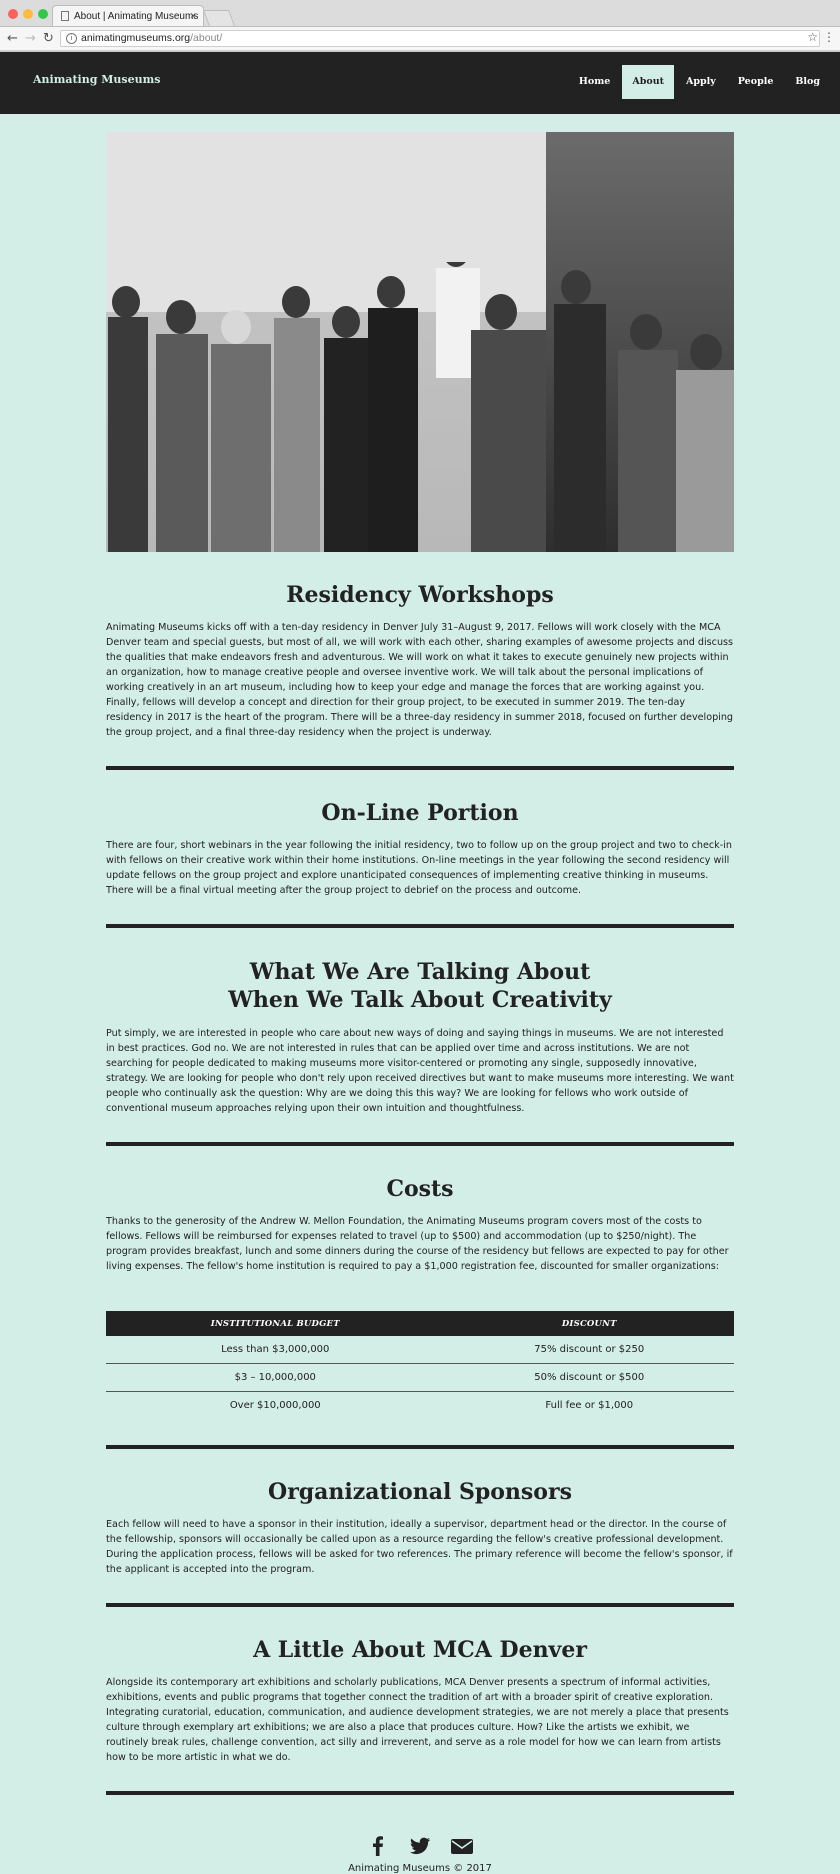 This screenshot has height=1874, width=840. I want to click on nav-apply: Apply, so click(701, 82).